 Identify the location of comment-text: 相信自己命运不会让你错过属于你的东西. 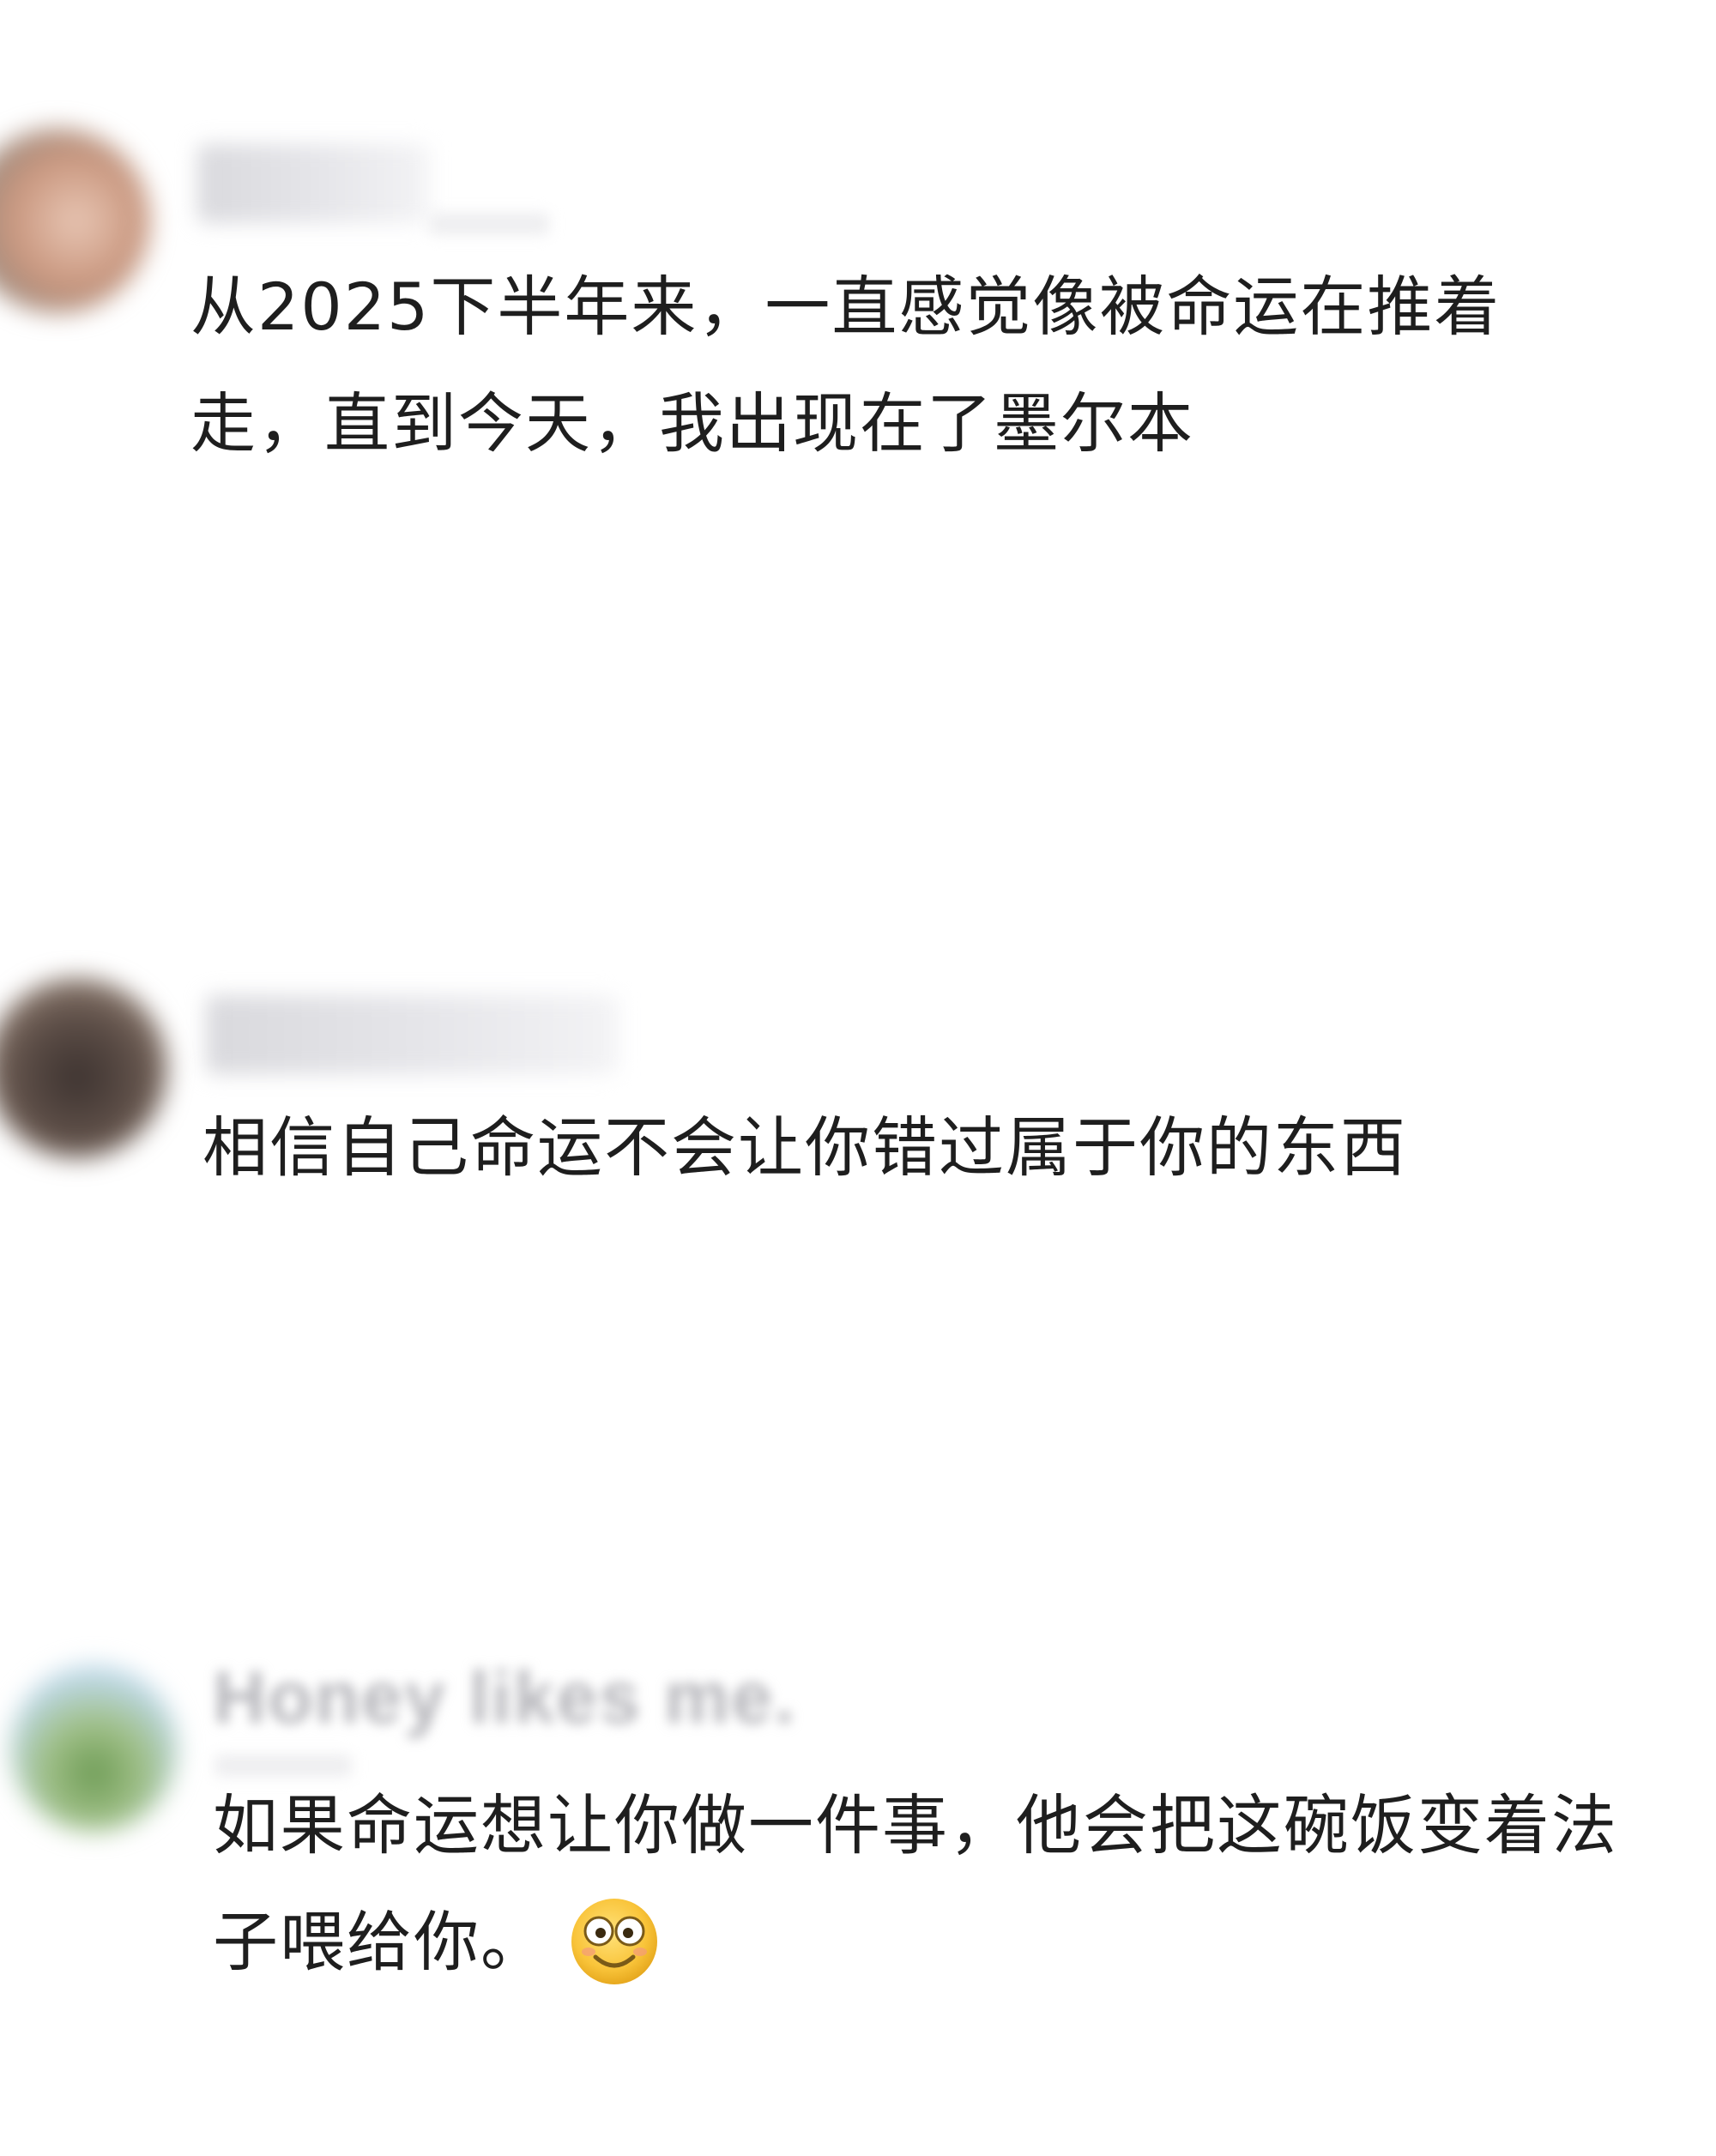
(804, 1147).